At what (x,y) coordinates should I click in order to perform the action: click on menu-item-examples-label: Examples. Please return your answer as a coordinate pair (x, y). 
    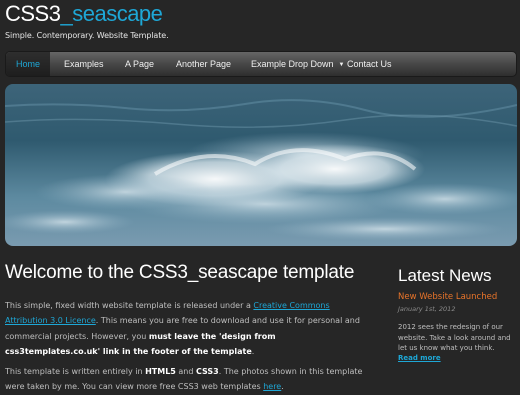
    Looking at the image, I should click on (84, 64).